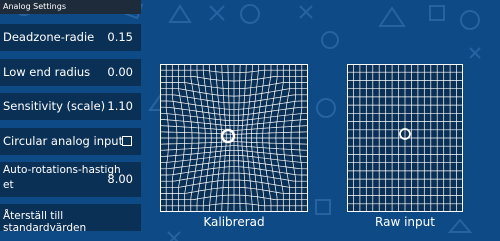 The height and width of the screenshot is (241, 500). I want to click on circular-input-label: Circular analog input, so click(63, 141).